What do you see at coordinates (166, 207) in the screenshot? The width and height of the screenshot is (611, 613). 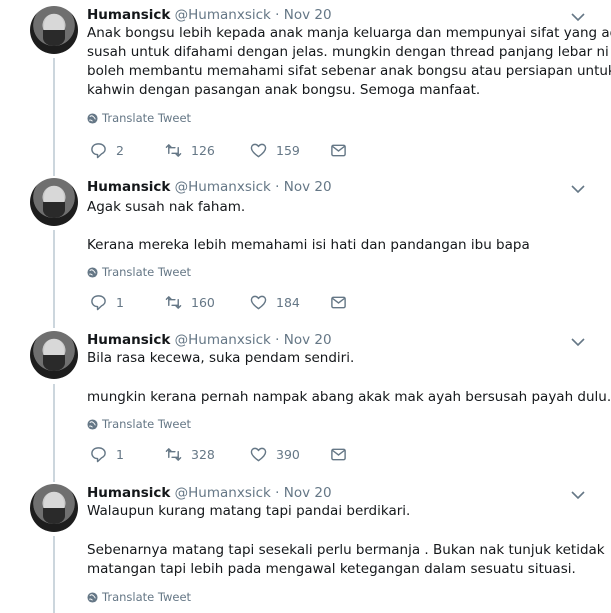 I see `tweet-text-line: Agak susah nak faham.` at bounding box center [166, 207].